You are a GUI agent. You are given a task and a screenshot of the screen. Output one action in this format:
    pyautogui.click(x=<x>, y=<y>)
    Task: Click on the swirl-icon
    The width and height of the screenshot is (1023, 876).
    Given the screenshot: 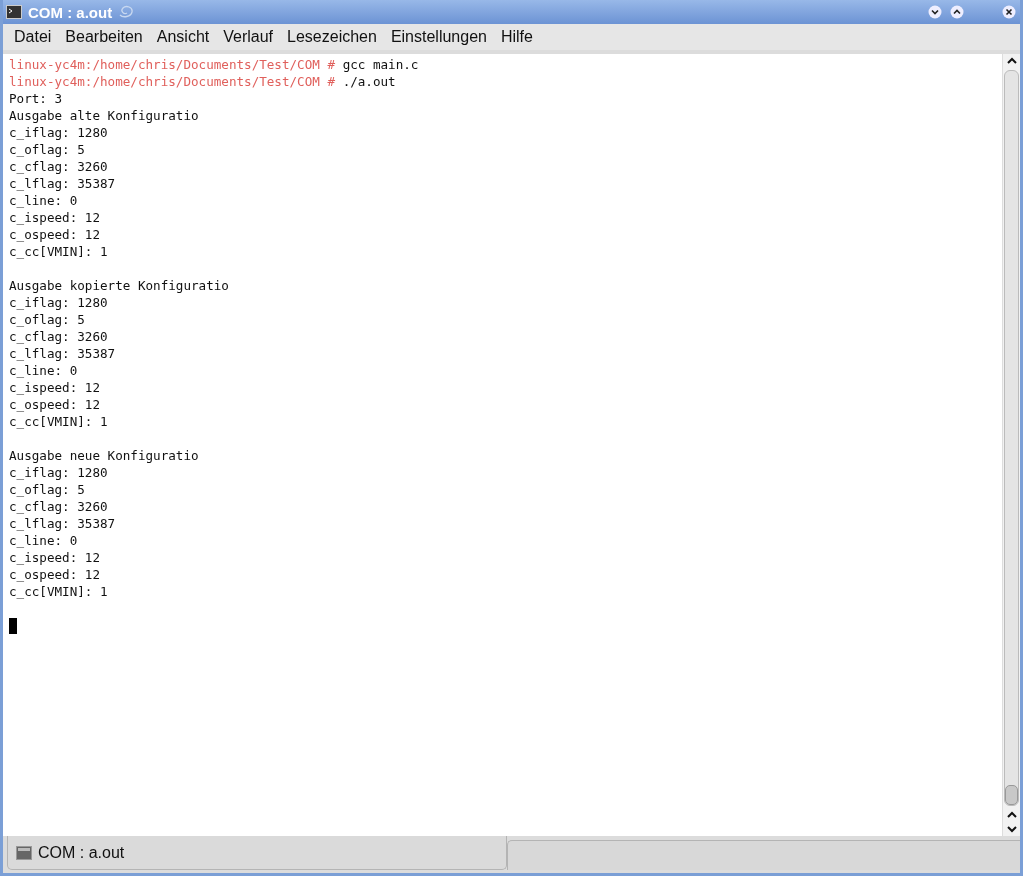 What is the action you would take?
    pyautogui.click(x=126, y=12)
    